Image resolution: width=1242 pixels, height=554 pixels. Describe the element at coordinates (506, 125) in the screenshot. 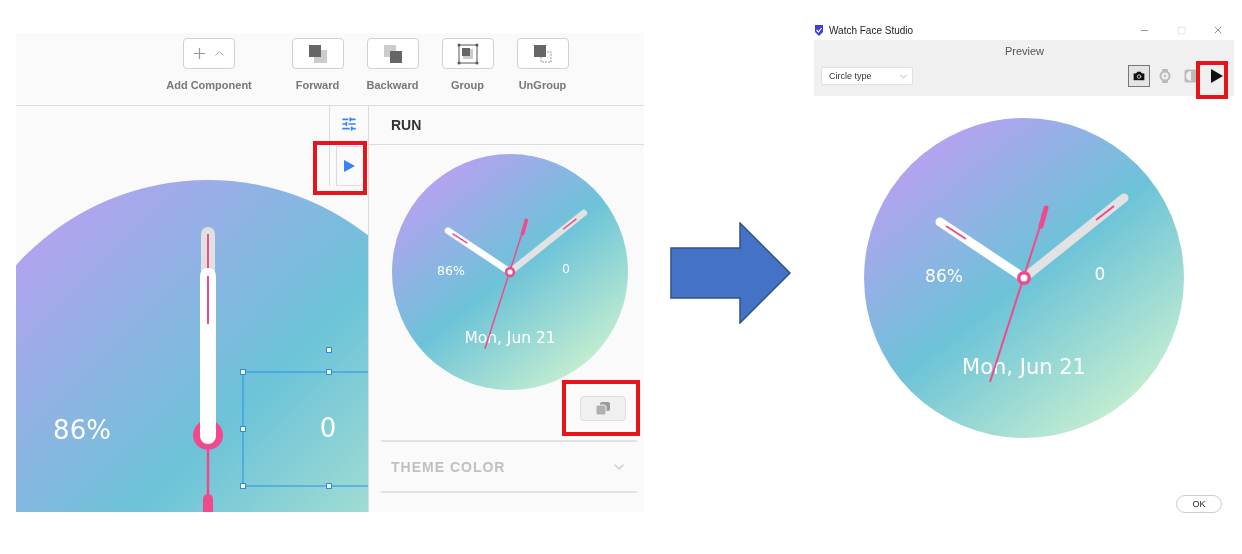

I see `panel-title: RUN` at that location.